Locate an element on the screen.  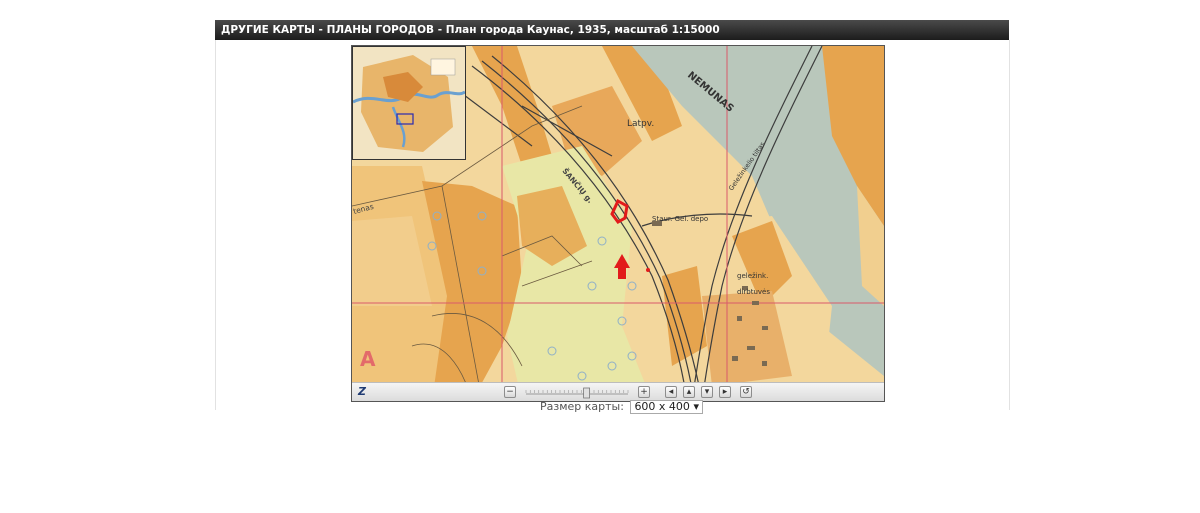
map-size-value: 600 x 400 is located at coordinates (662, 406).